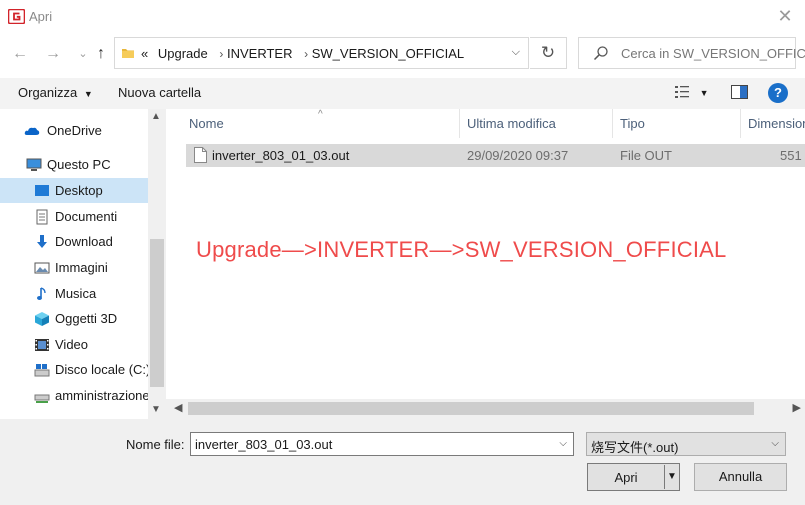 The width and height of the screenshot is (805, 505). I want to click on computer-icon, so click(34, 164).